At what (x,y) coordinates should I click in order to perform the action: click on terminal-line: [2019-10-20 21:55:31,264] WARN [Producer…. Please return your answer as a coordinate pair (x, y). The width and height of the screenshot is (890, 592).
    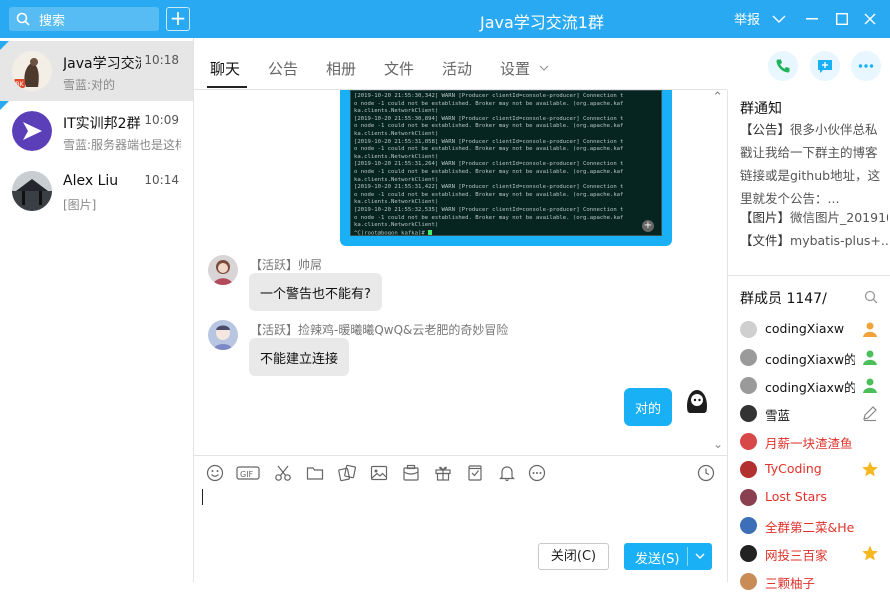
    Looking at the image, I should click on (489, 164).